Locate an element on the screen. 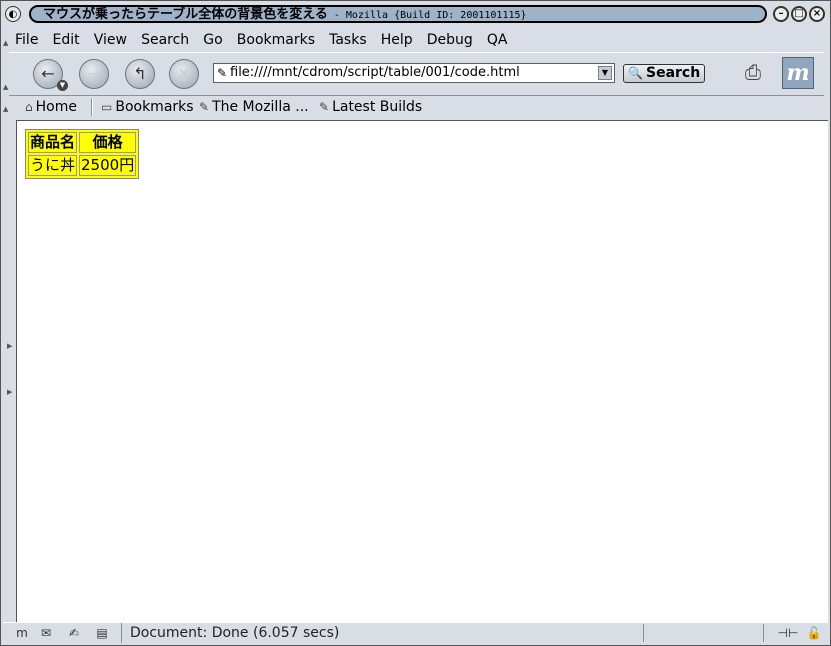 This screenshot has width=831, height=646. home-icon: ⌂ is located at coordinates (29, 107).